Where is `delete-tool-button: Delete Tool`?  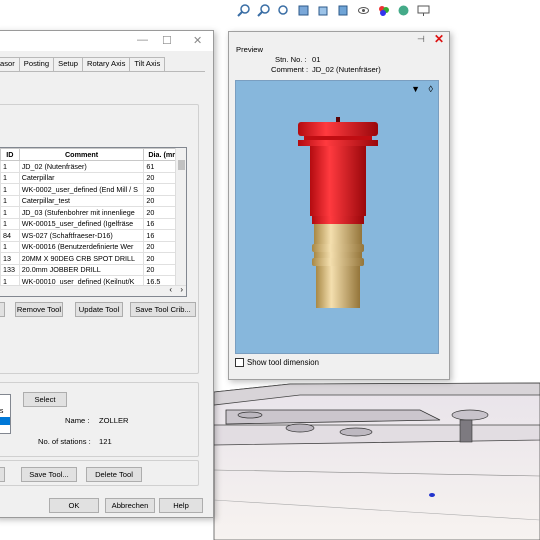 delete-tool-button: Delete Tool is located at coordinates (114, 474).